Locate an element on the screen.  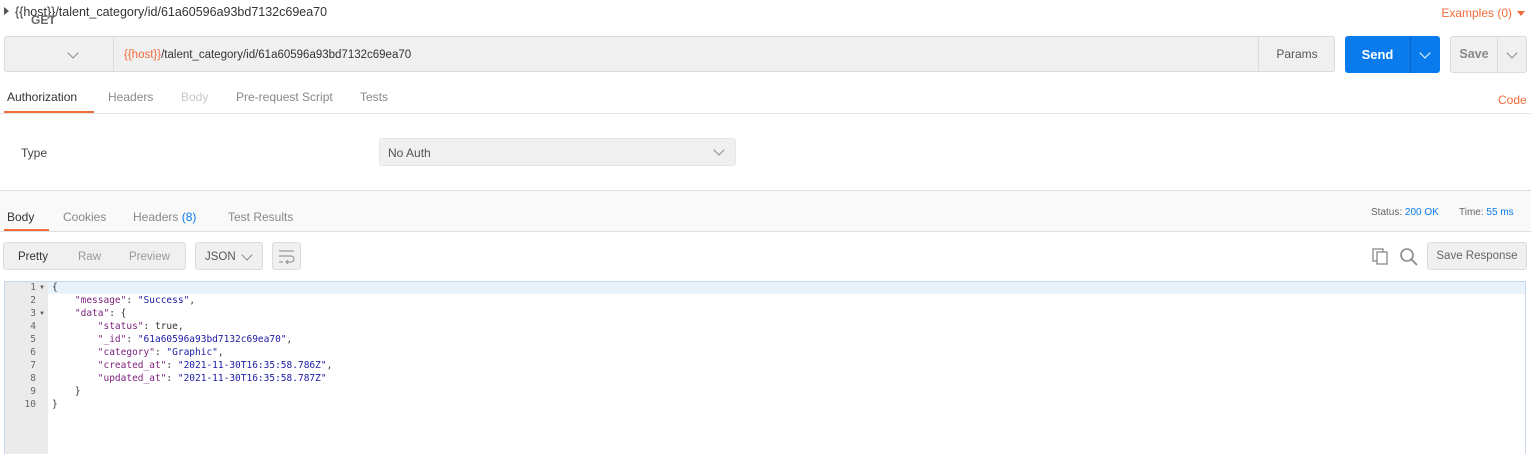
code-link: Code is located at coordinates (1512, 100).